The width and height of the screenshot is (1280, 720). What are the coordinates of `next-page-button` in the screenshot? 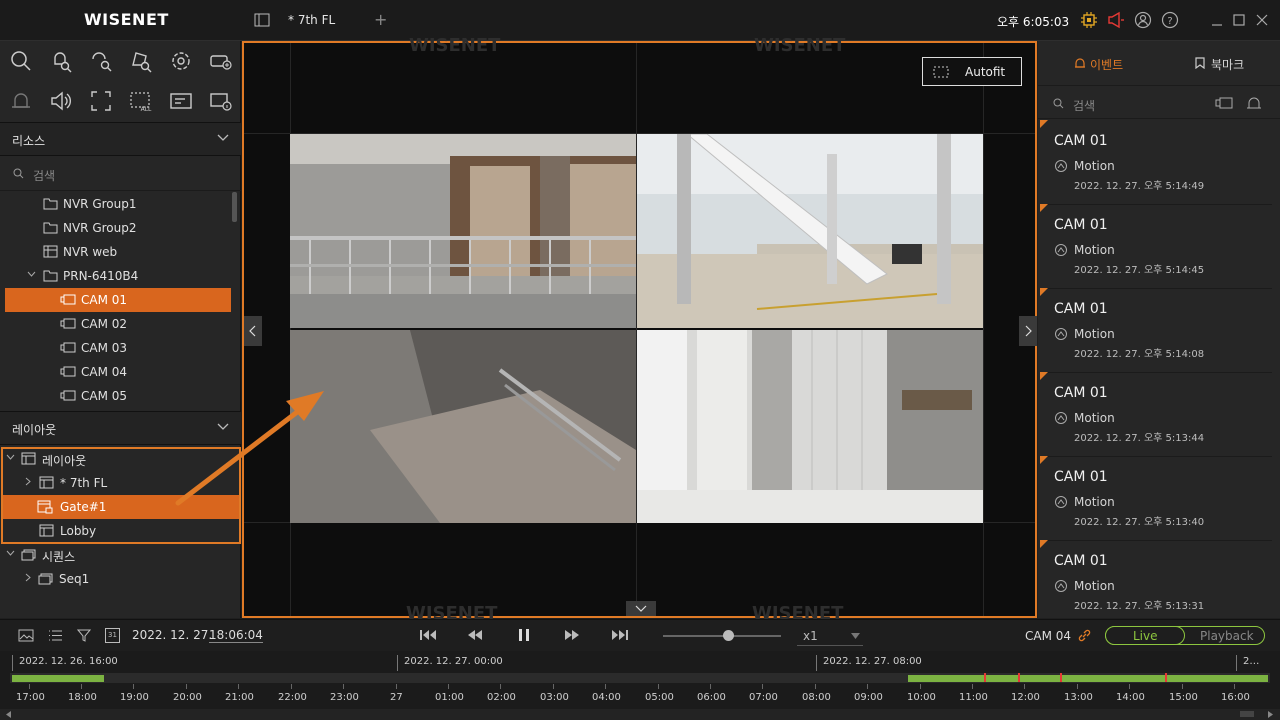 It's located at (1028, 331).